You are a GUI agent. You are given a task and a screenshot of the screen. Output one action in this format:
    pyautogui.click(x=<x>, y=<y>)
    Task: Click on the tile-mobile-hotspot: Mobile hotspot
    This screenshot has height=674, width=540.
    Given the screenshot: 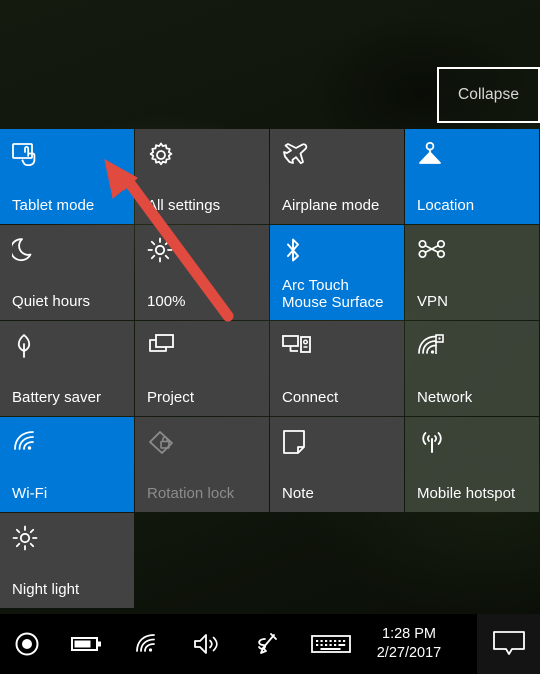 What is the action you would take?
    pyautogui.click(x=472, y=464)
    